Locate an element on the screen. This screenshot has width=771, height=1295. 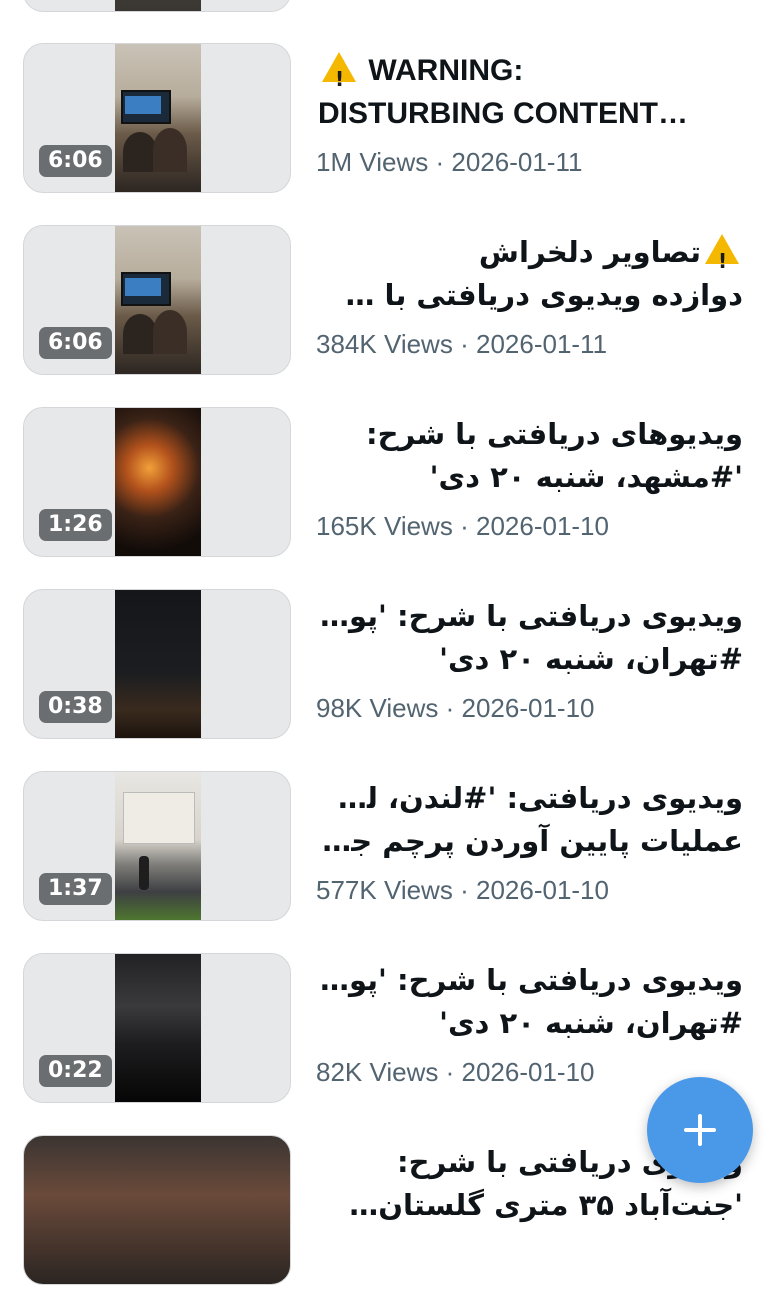
duration-badge: 1:37 is located at coordinates (75, 889).